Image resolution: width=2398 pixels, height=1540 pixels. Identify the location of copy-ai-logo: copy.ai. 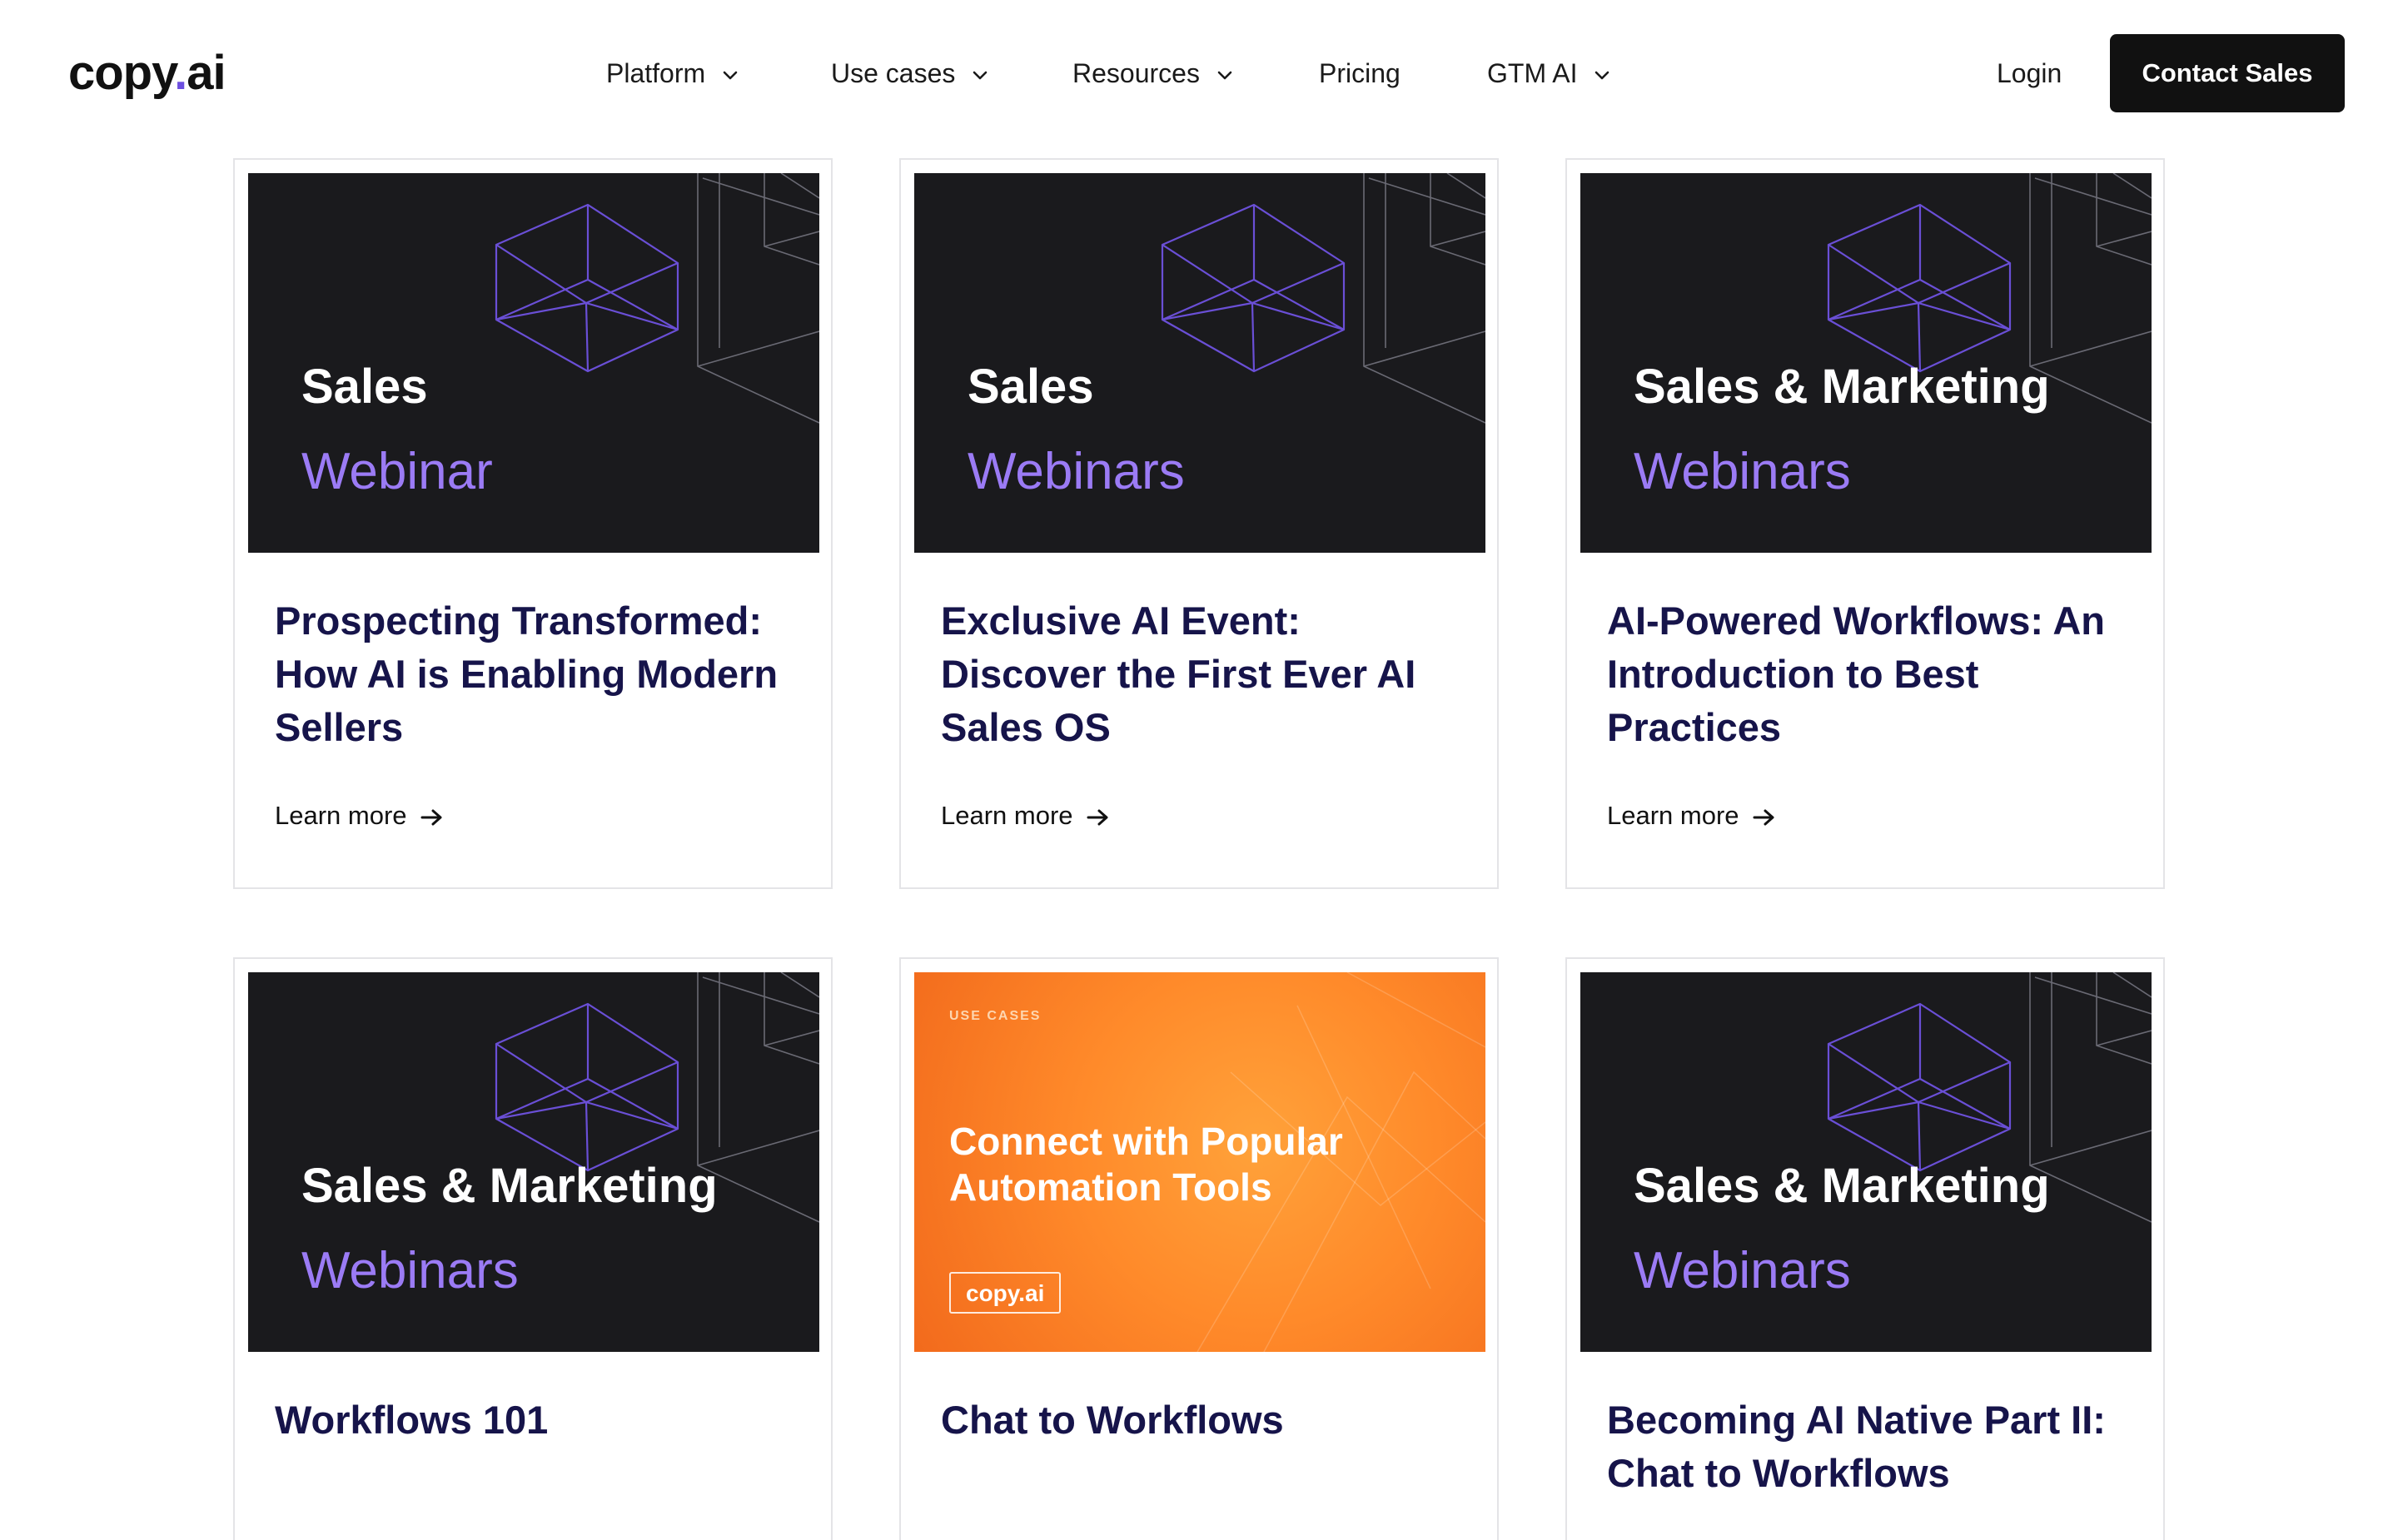
(147, 73).